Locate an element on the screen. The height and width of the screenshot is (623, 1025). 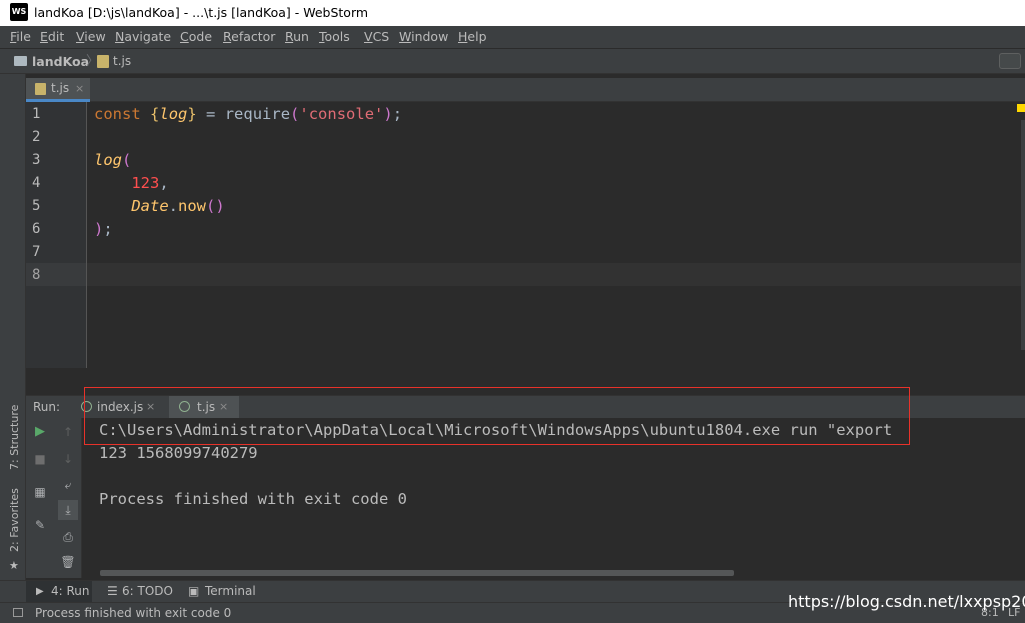
line-number: 2 is located at coordinates (36, 137).